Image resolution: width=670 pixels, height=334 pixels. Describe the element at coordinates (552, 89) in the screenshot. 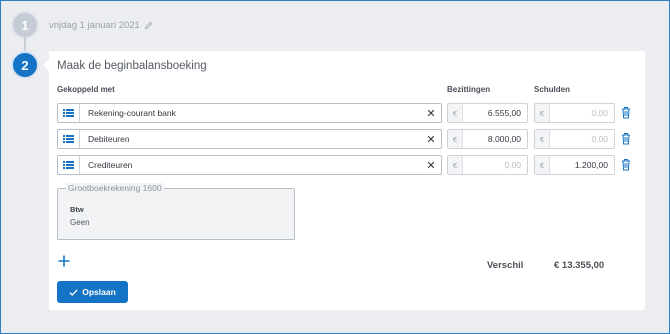

I see `column-debts-label: Schulden` at that location.